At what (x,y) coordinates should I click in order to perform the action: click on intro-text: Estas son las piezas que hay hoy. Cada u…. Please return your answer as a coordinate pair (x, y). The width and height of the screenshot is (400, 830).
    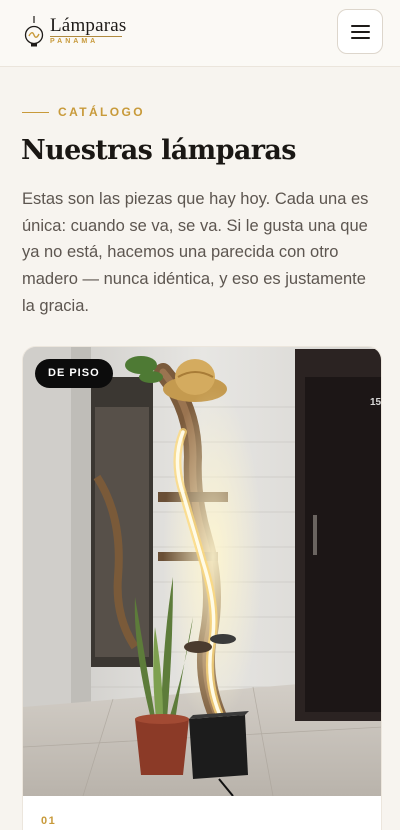
    Looking at the image, I should click on (195, 252).